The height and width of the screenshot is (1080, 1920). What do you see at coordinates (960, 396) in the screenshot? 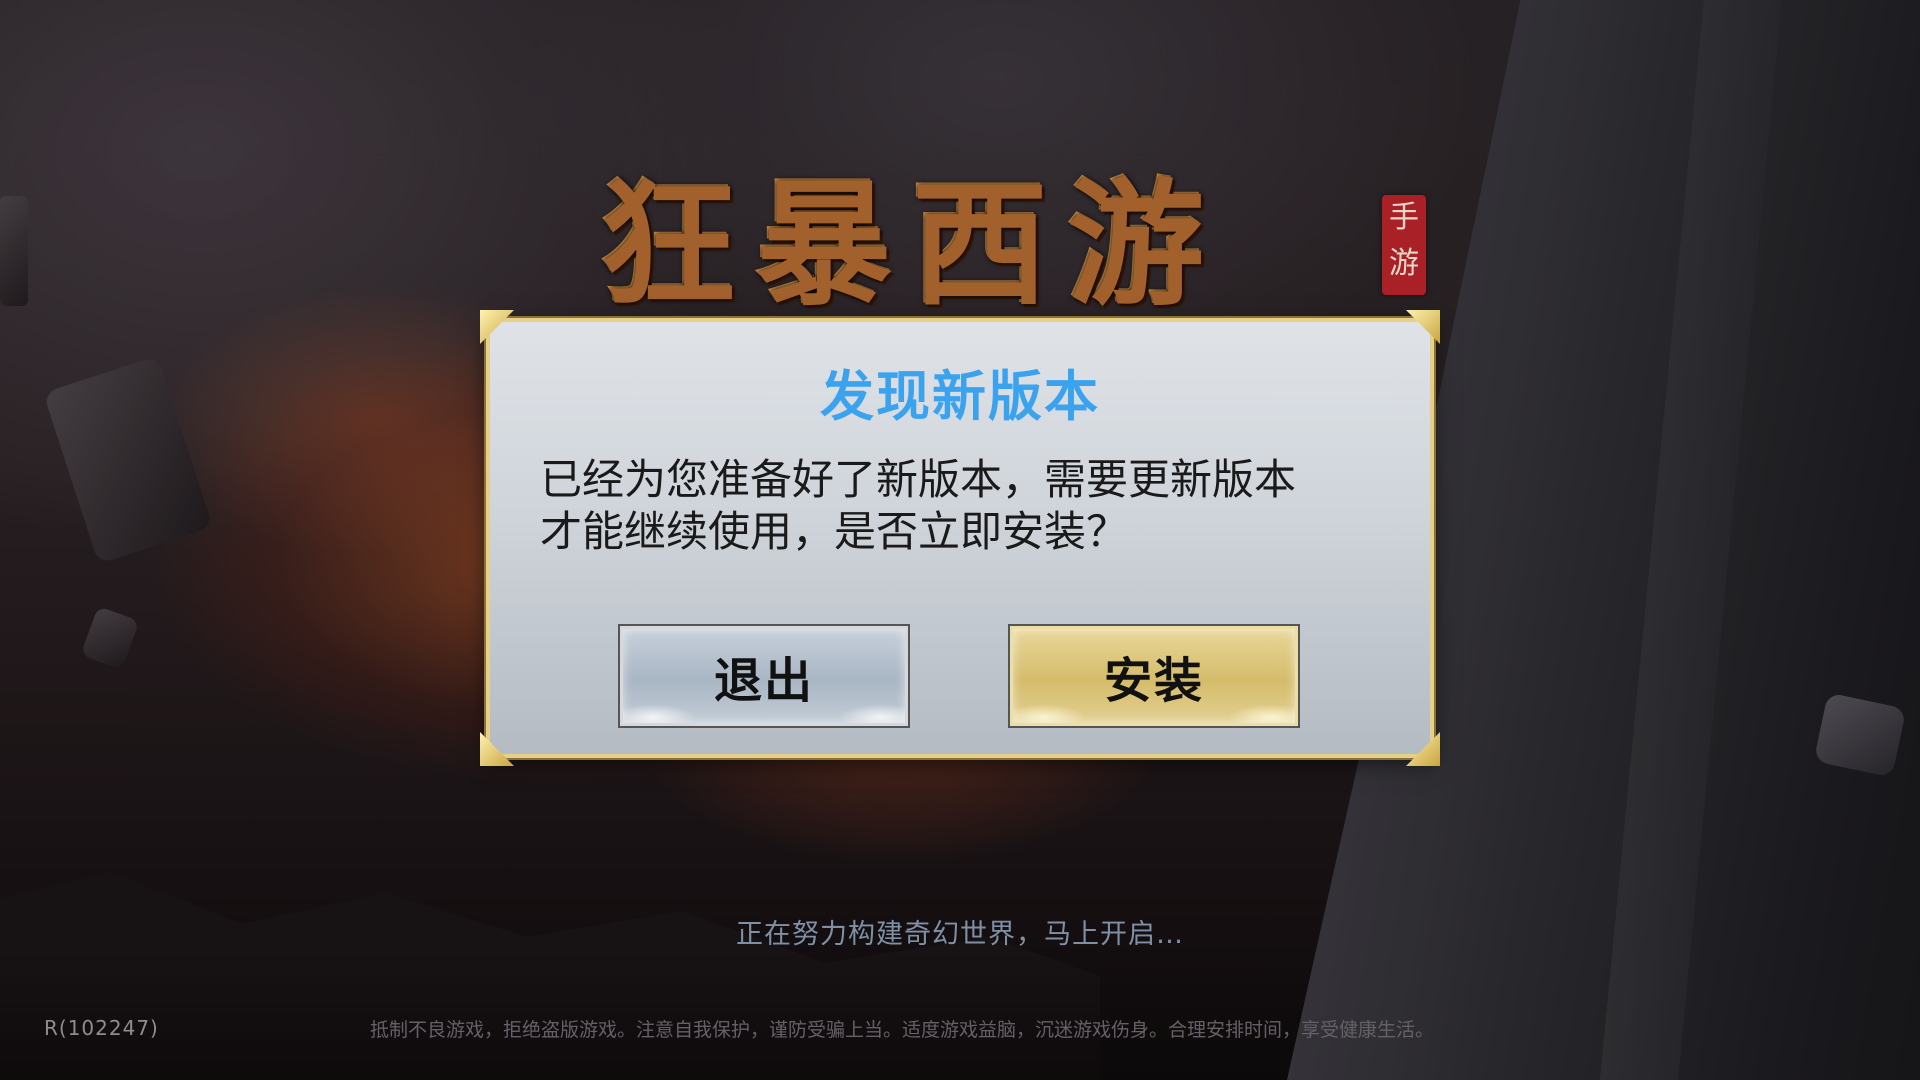
I see `dialog-title: 发现新版本` at bounding box center [960, 396].